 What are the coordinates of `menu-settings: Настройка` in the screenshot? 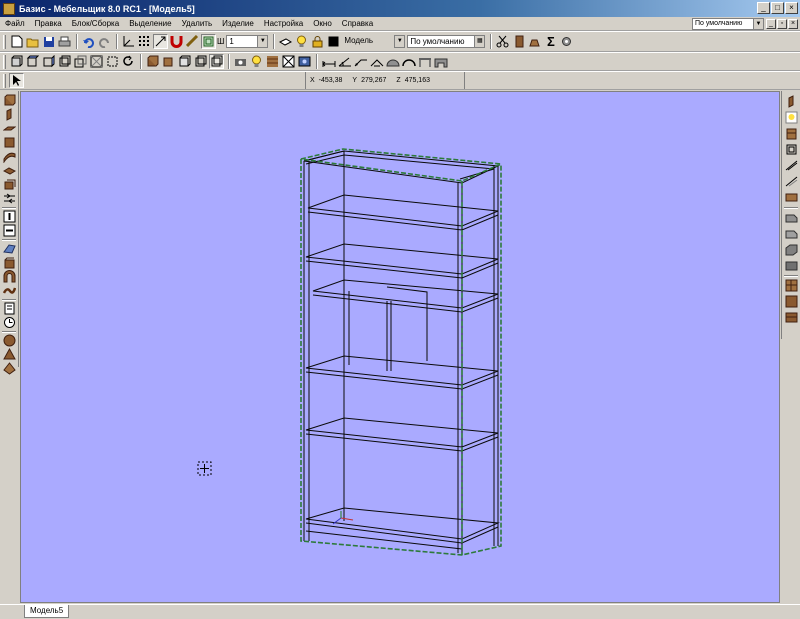 It's located at (283, 23).